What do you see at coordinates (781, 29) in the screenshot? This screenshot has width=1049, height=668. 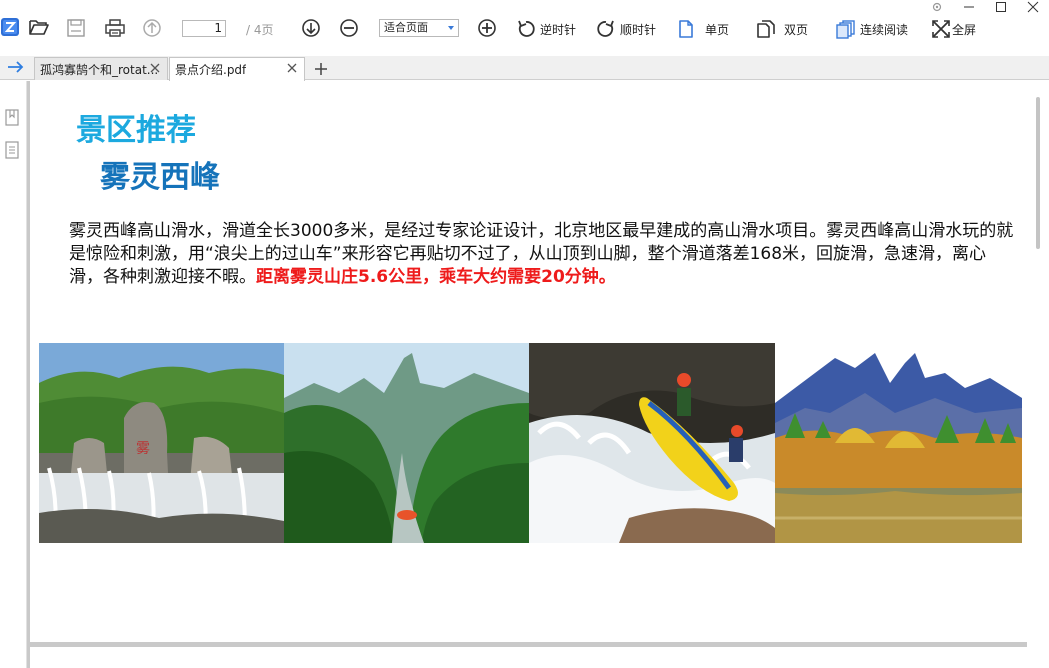 I see `double-page-button: 双页` at bounding box center [781, 29].